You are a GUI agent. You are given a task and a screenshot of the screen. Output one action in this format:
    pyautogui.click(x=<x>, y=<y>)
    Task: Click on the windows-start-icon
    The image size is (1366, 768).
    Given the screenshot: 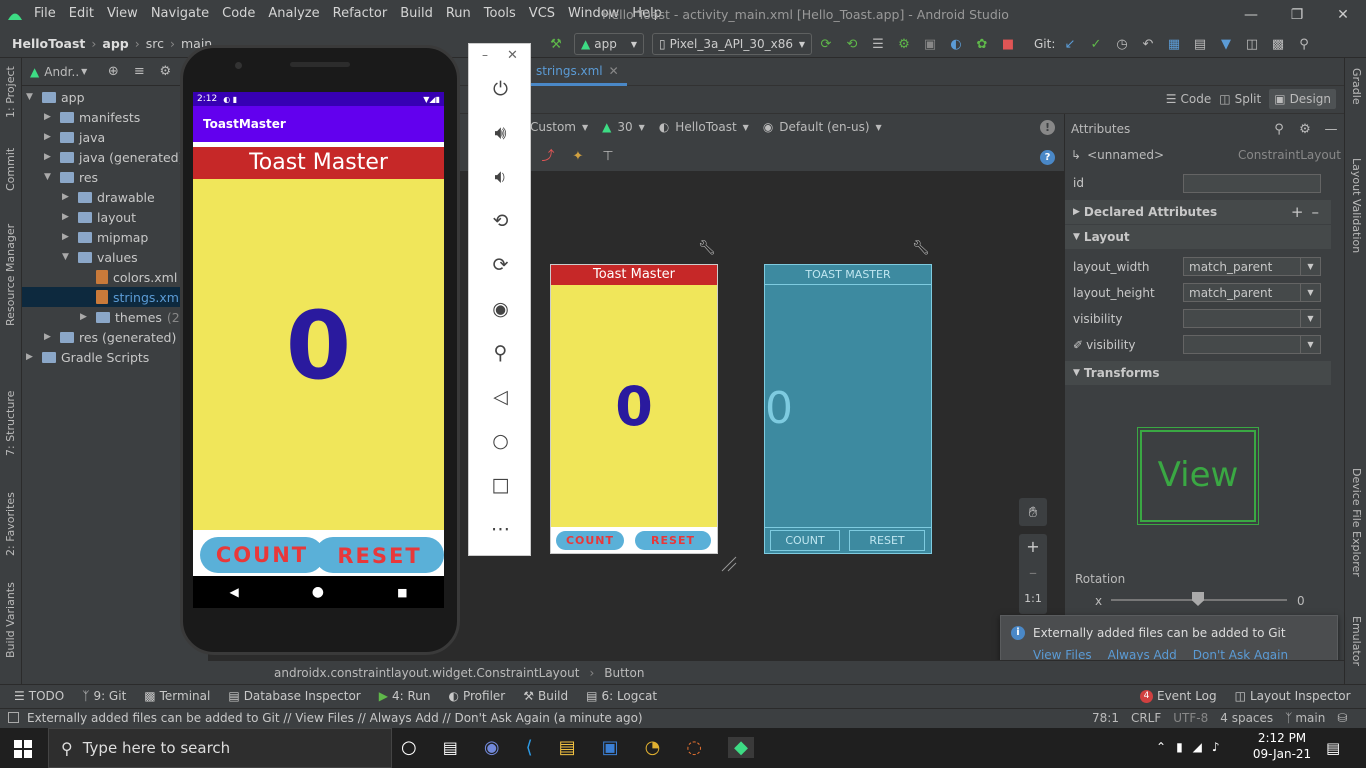 What is the action you would take?
    pyautogui.click(x=23, y=749)
    